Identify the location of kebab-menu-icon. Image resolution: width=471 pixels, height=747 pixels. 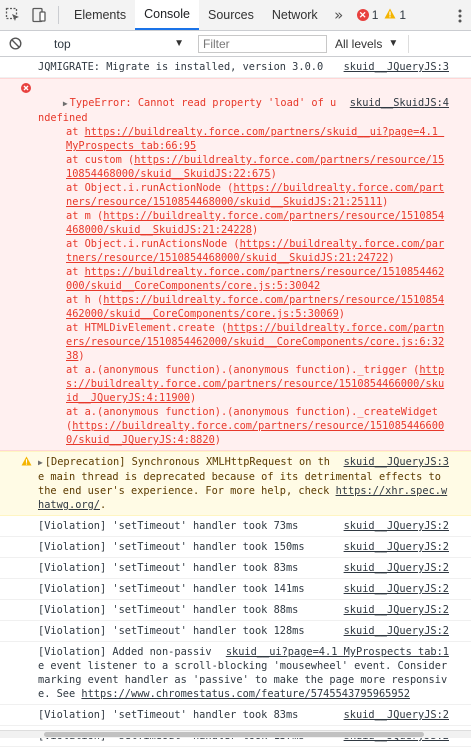
(460, 15).